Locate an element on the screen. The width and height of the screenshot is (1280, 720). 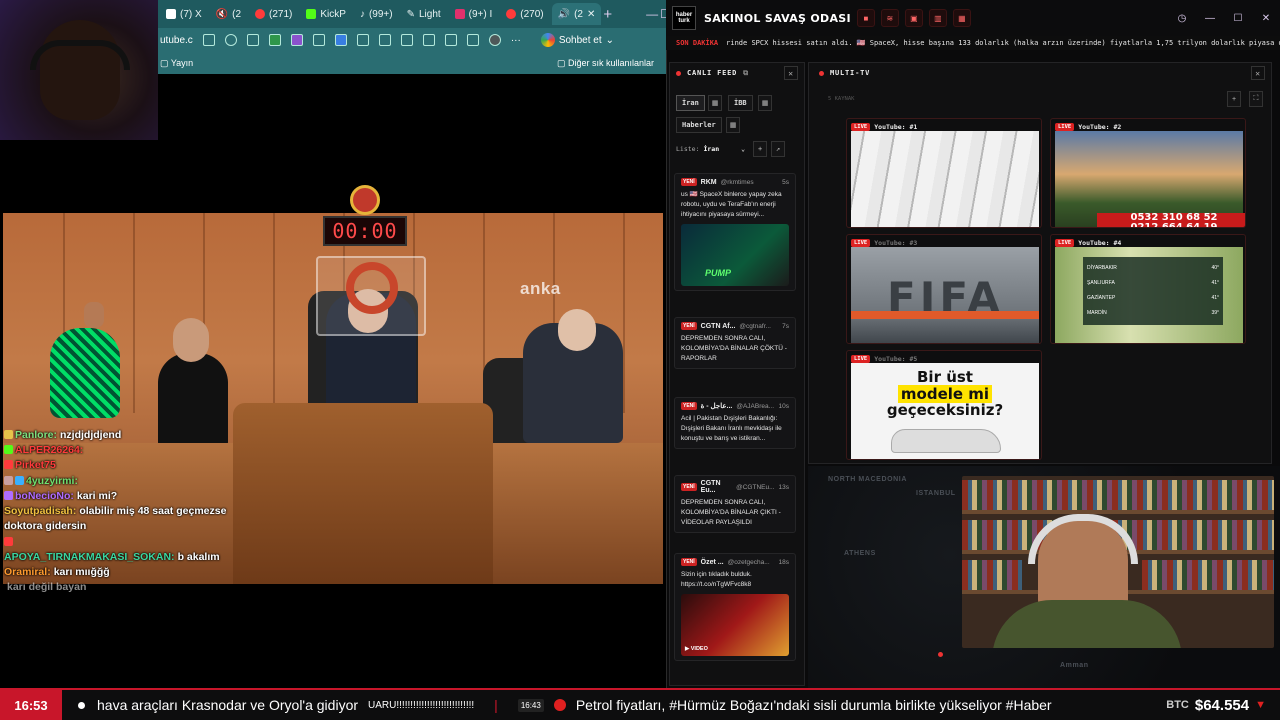
translate-icon is located at coordinates (340, 40).